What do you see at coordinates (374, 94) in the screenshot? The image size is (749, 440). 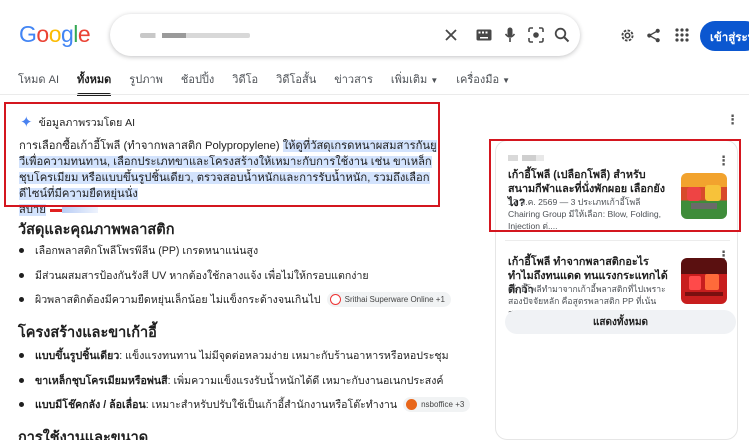 I see `tabs-divider` at bounding box center [374, 94].